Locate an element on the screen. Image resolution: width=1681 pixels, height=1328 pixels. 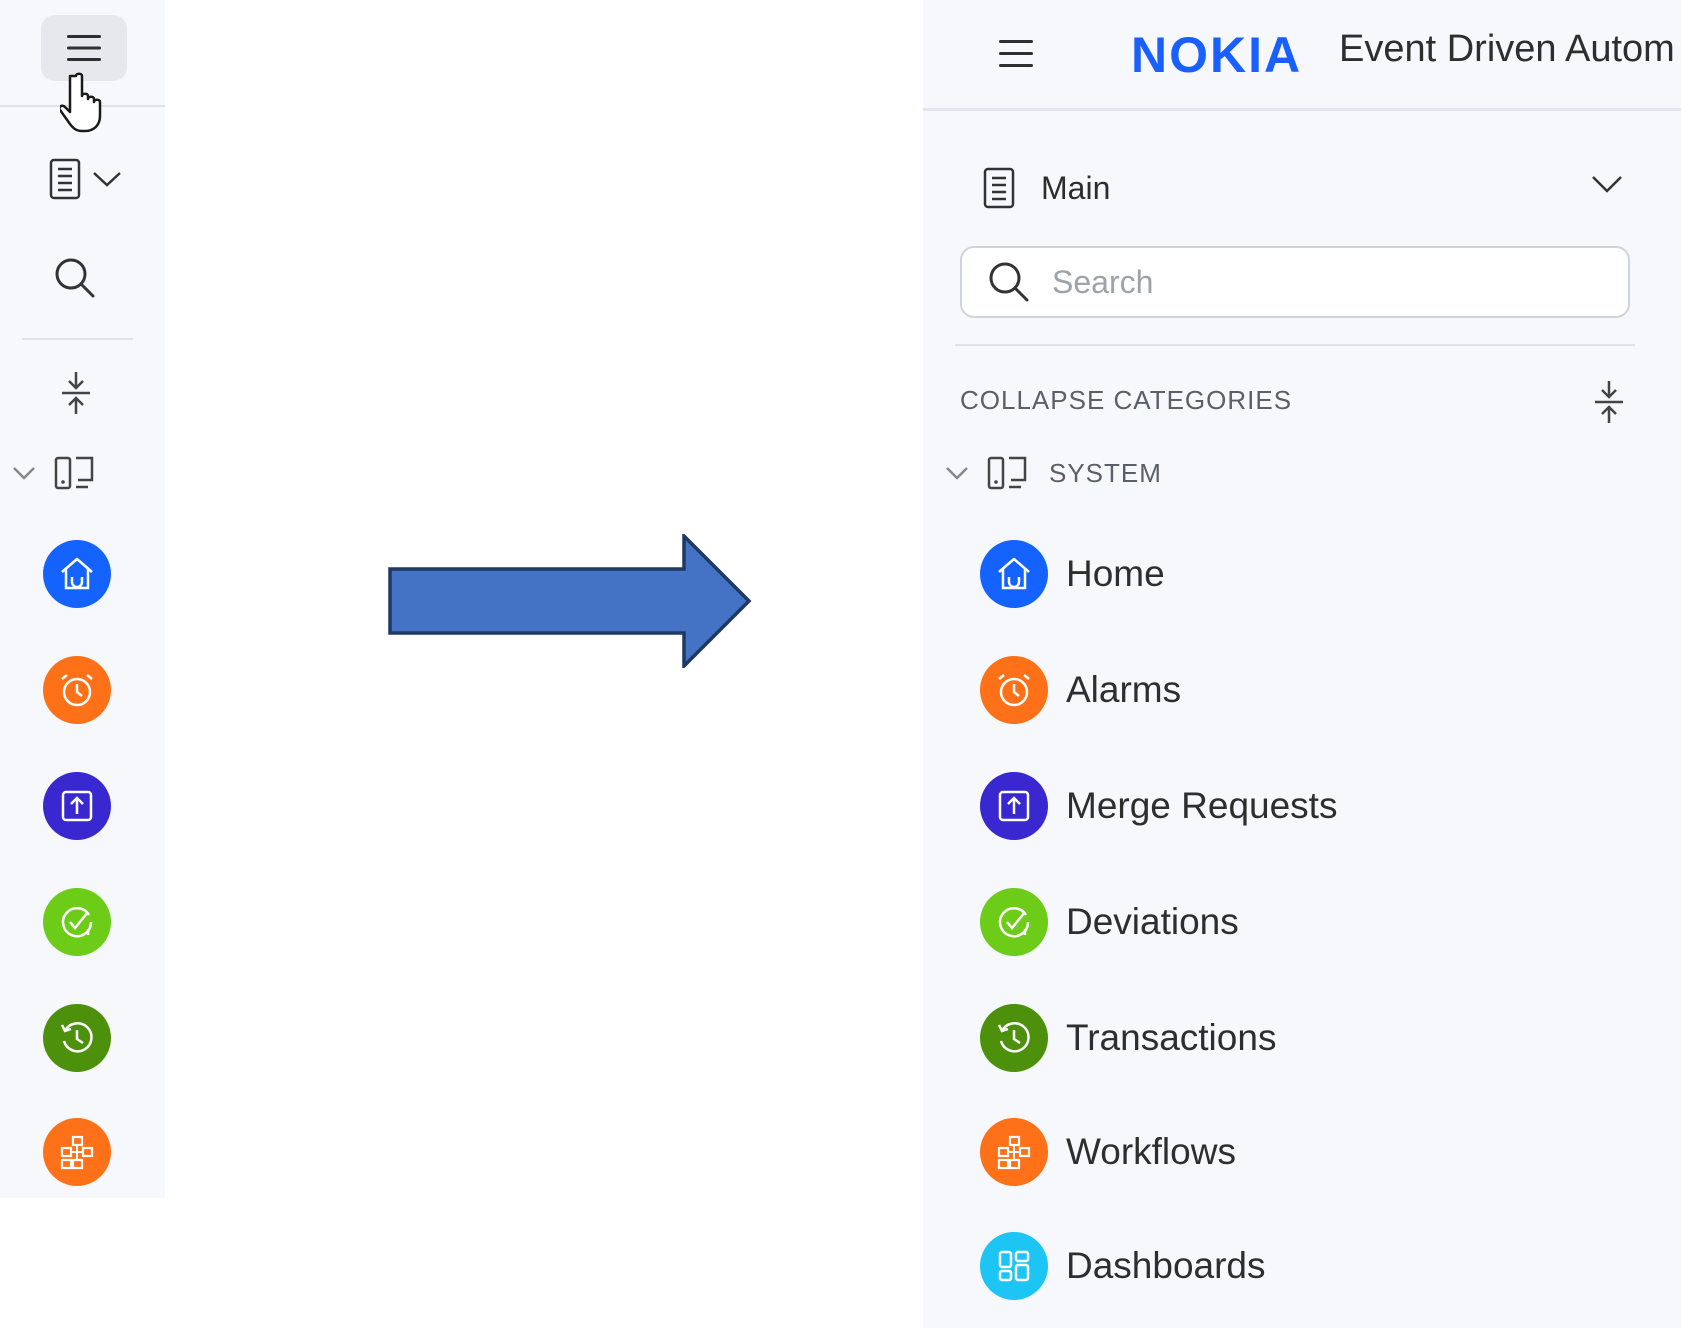
transition-arrow is located at coordinates (570, 601).